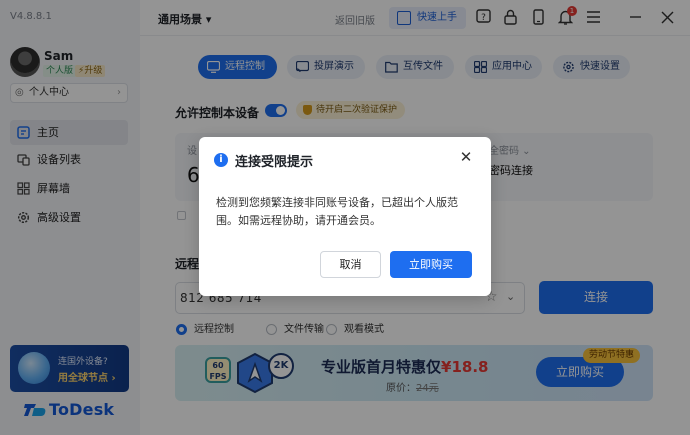  What do you see at coordinates (274, 162) in the screenshot?
I see `dialog-title: 连接受限提示` at bounding box center [274, 162].